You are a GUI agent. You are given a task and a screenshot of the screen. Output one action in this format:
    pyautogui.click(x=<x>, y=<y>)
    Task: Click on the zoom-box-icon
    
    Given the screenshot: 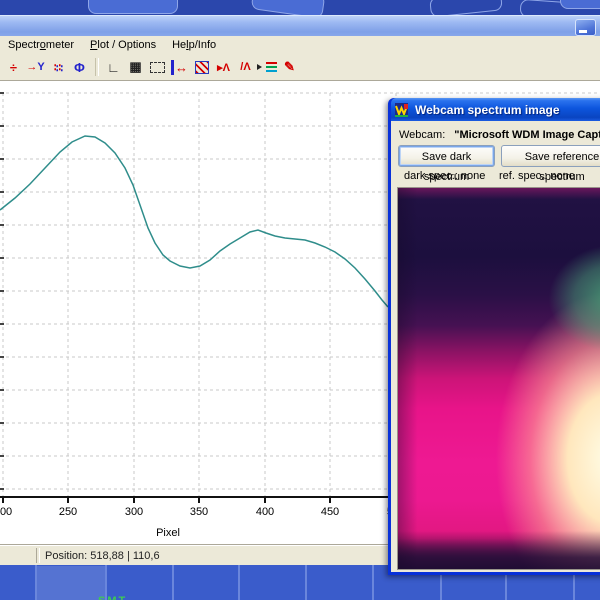 What is the action you would take?
    pyautogui.click(x=157, y=67)
    